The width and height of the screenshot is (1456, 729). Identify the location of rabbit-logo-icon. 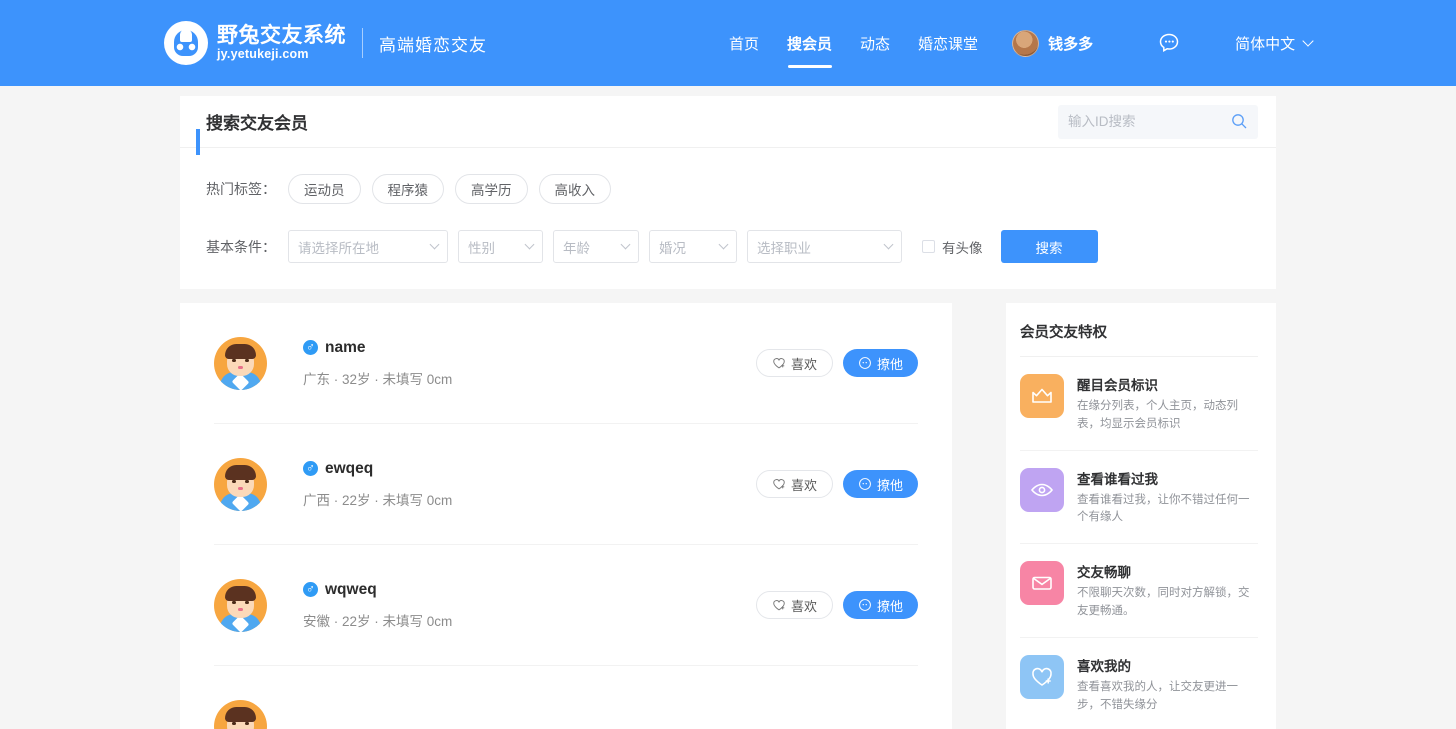
(186, 43).